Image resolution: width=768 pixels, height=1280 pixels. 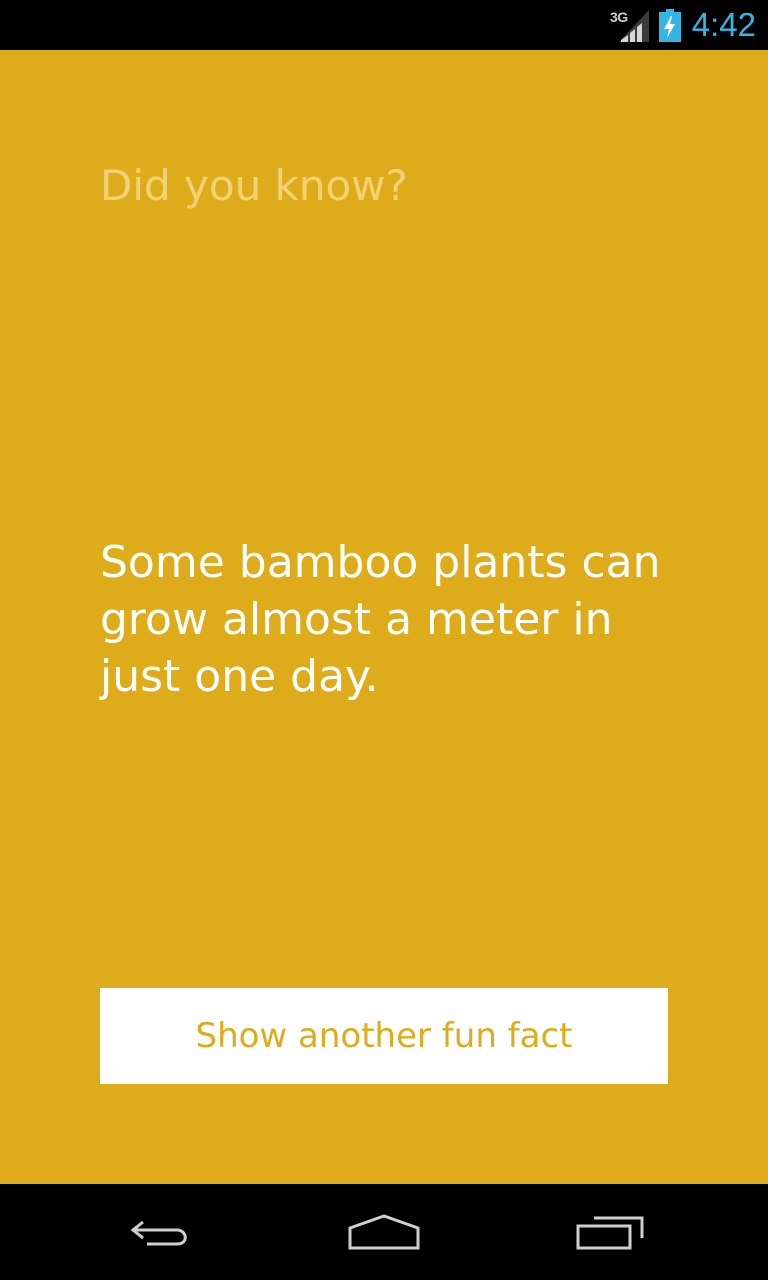 I want to click on signal-icon, so click(x=634, y=26).